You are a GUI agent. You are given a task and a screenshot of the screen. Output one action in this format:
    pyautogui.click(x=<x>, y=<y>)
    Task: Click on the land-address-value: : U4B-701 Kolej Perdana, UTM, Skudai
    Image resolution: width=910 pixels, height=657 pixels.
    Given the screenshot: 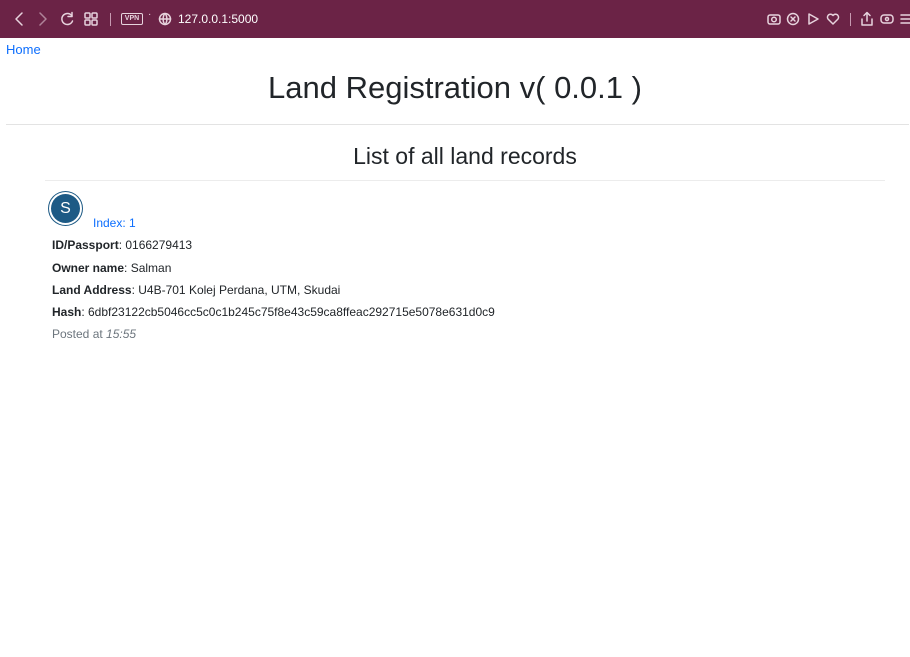 What is the action you would take?
    pyautogui.click(x=236, y=290)
    